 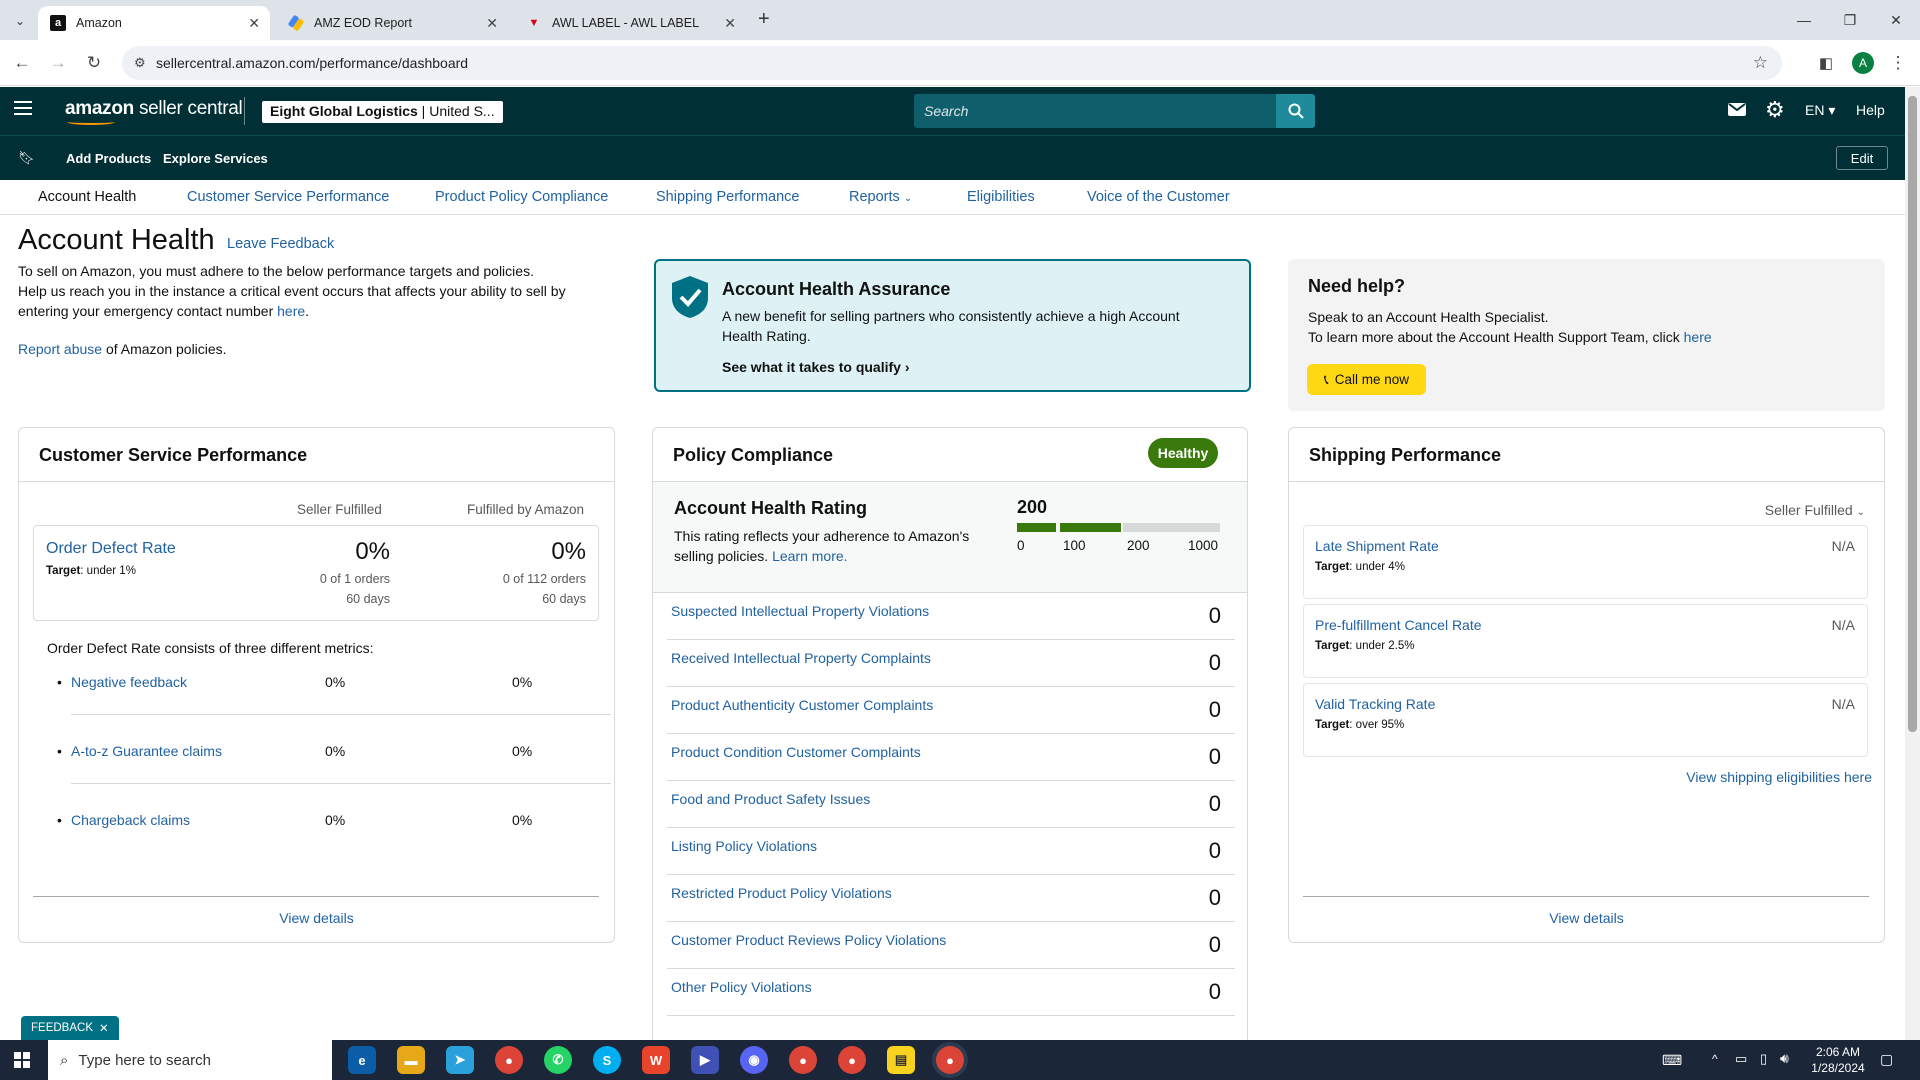 What do you see at coordinates (460, 1060) in the screenshot?
I see `telegram-icon: ➤` at bounding box center [460, 1060].